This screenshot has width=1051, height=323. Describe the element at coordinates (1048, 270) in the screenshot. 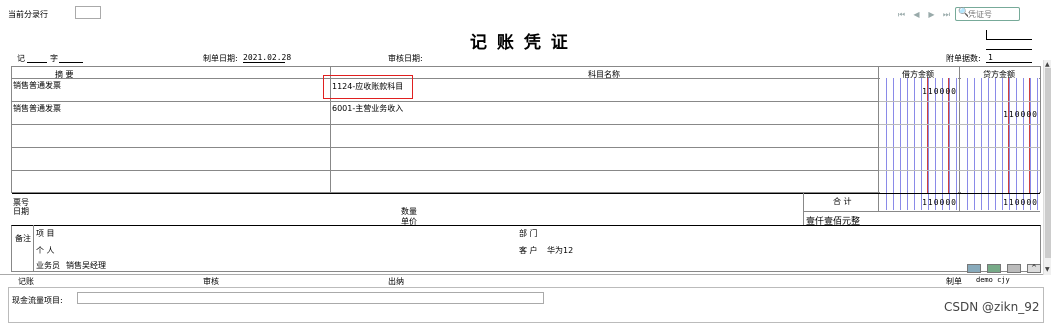

I see `scroll-down-icon: ▼` at that location.